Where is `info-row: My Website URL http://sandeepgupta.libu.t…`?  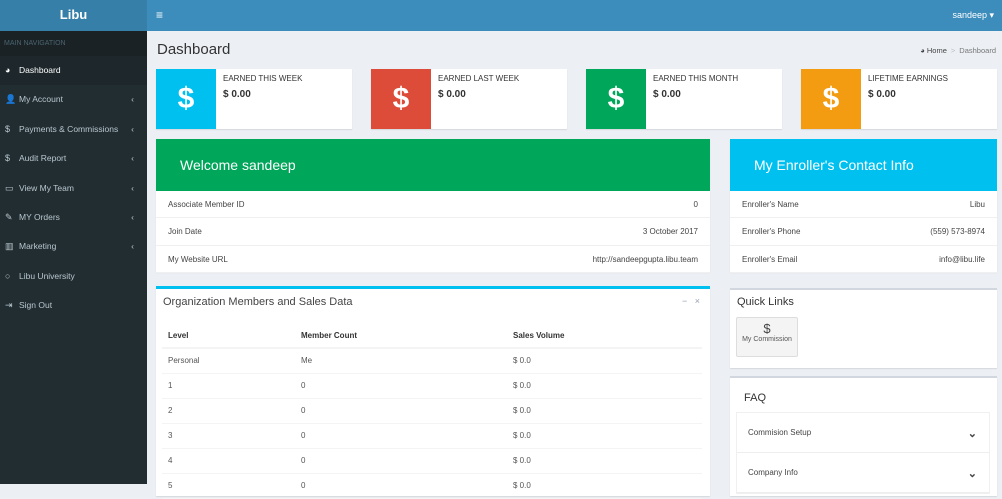 info-row: My Website URL http://sandeepgupta.libu.t… is located at coordinates (433, 259).